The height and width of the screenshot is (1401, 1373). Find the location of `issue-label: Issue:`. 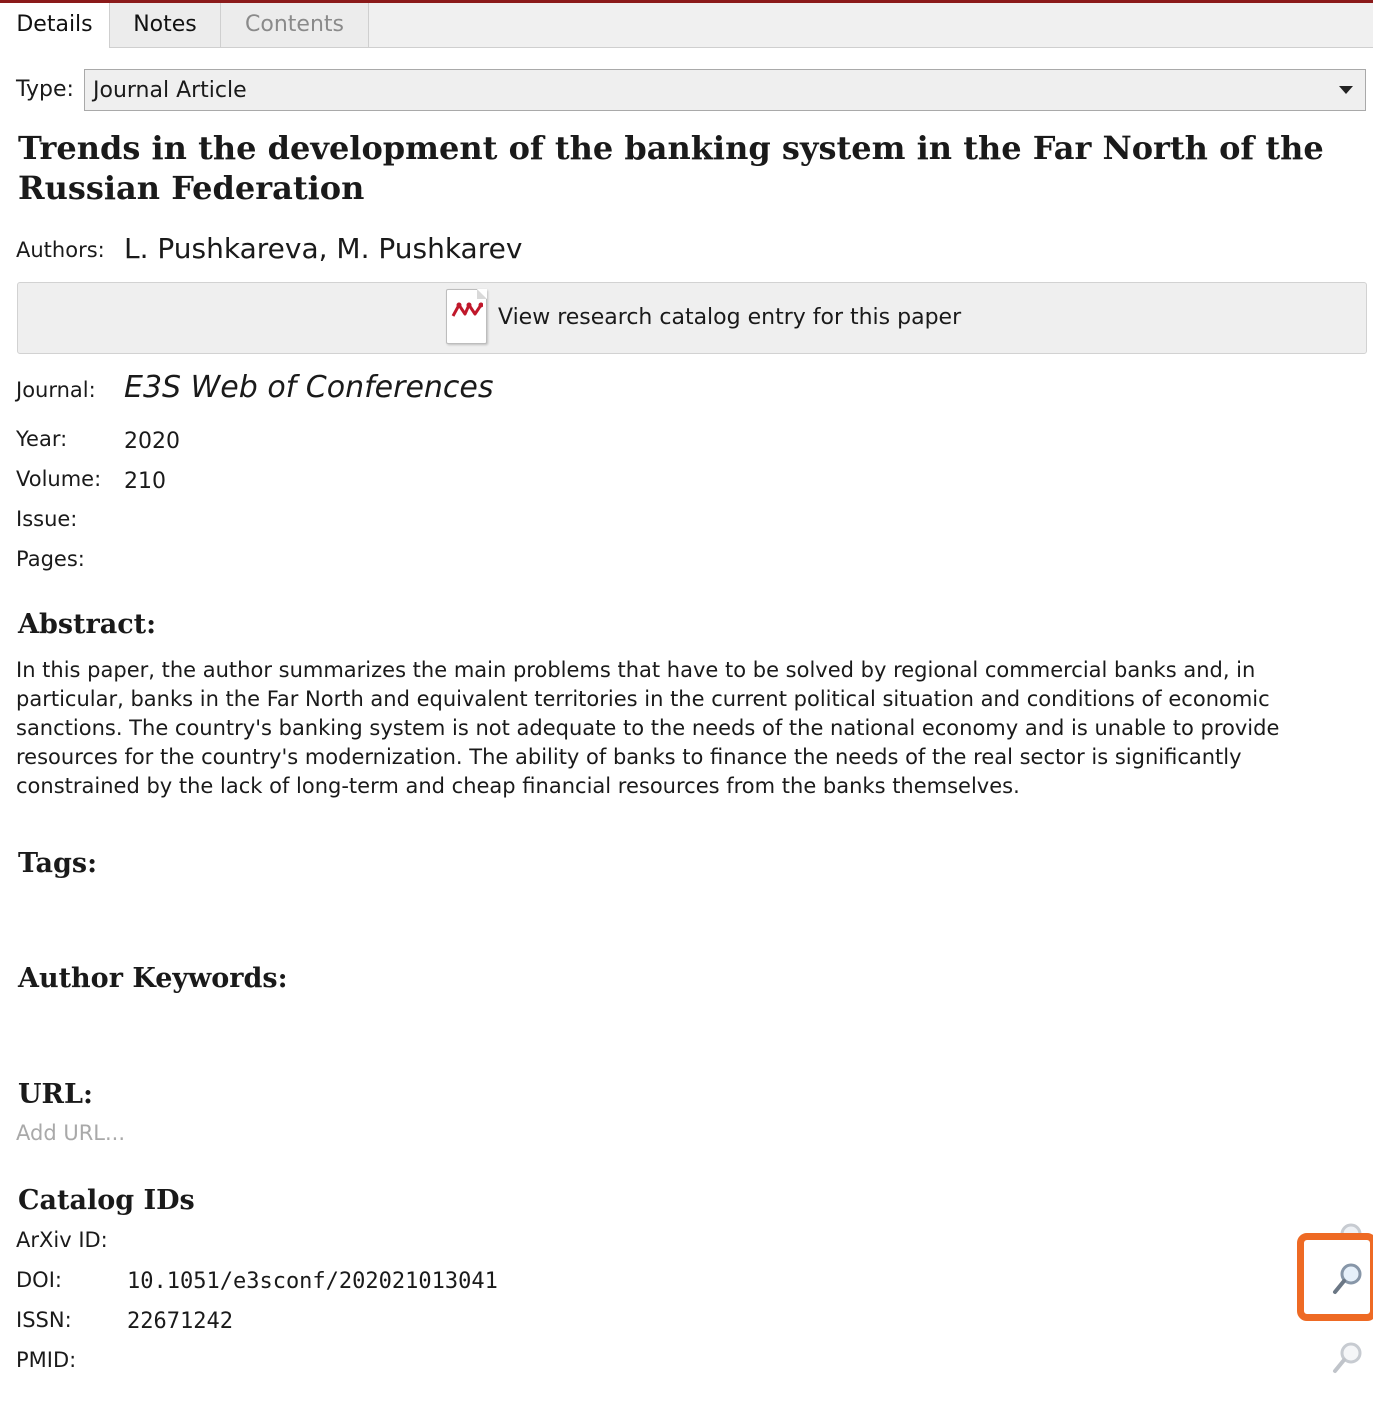

issue-label: Issue: is located at coordinates (47, 519).